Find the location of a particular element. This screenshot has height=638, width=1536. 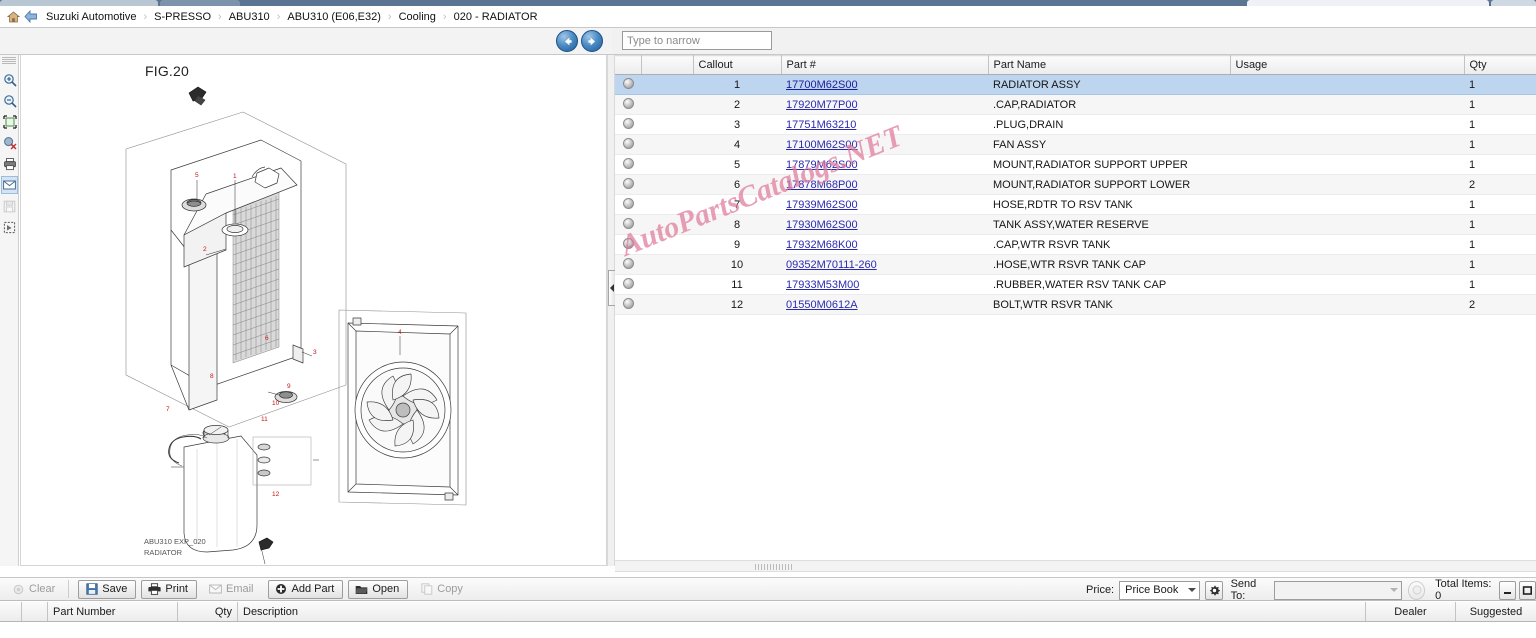

callout-6: 6 is located at coordinates (267, 338).